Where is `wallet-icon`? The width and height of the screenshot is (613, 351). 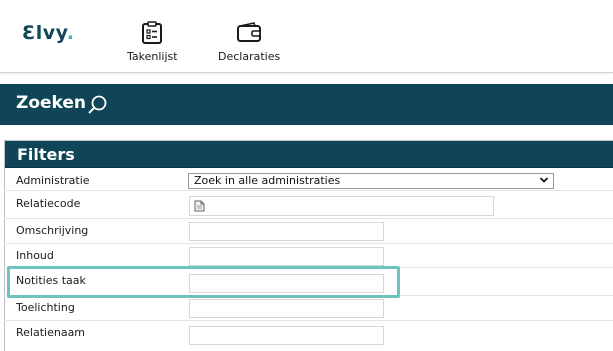 wallet-icon is located at coordinates (249, 33).